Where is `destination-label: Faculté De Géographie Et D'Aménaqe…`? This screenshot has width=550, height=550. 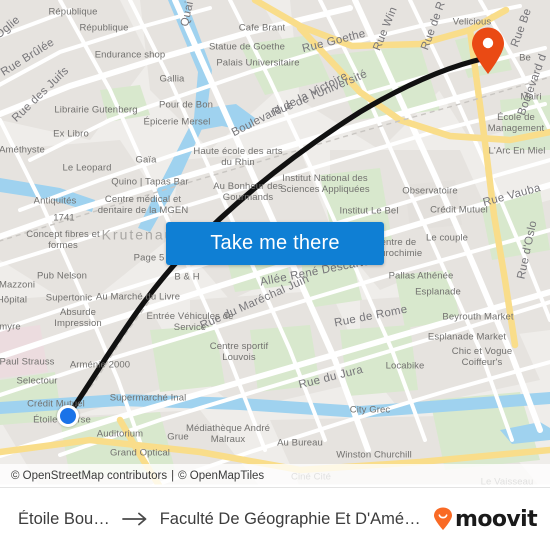 destination-label: Faculté De Géographie Et D'Aménaqe… is located at coordinates (293, 518).